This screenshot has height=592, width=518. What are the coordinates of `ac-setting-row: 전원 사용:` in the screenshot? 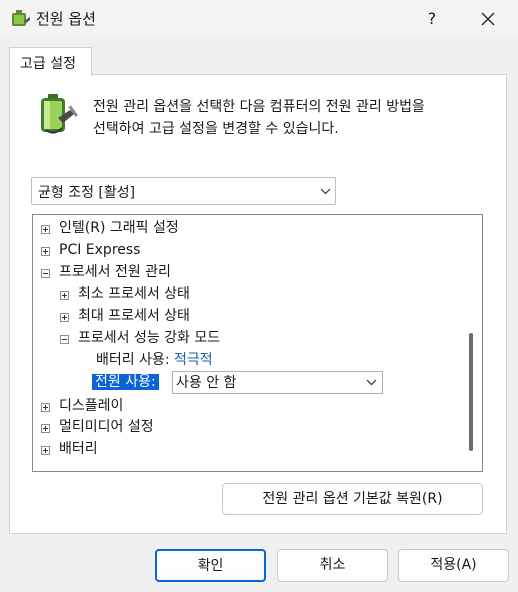 It's located at (125, 382).